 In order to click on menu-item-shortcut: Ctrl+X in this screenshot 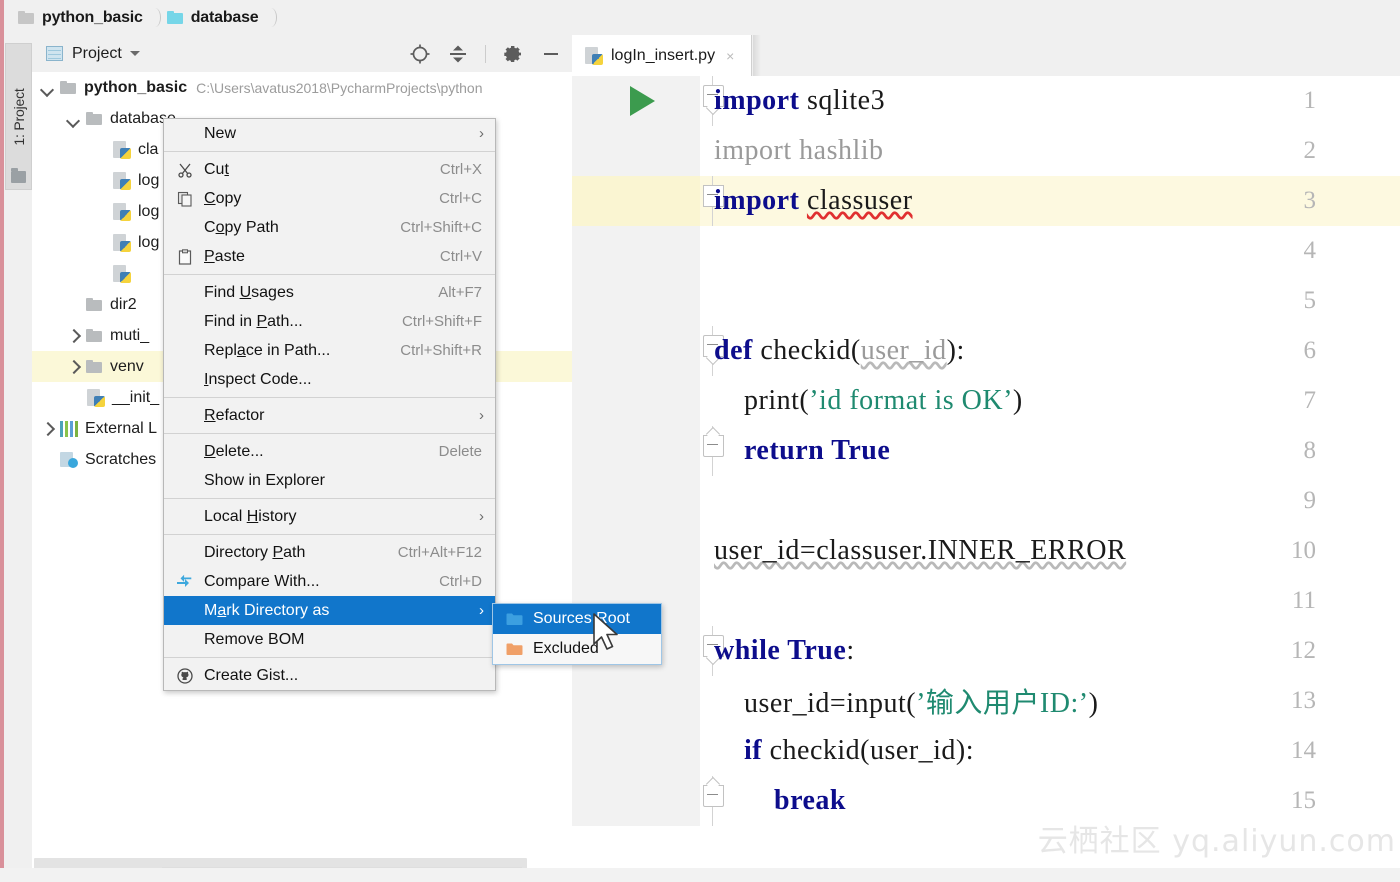, I will do `click(460, 169)`.